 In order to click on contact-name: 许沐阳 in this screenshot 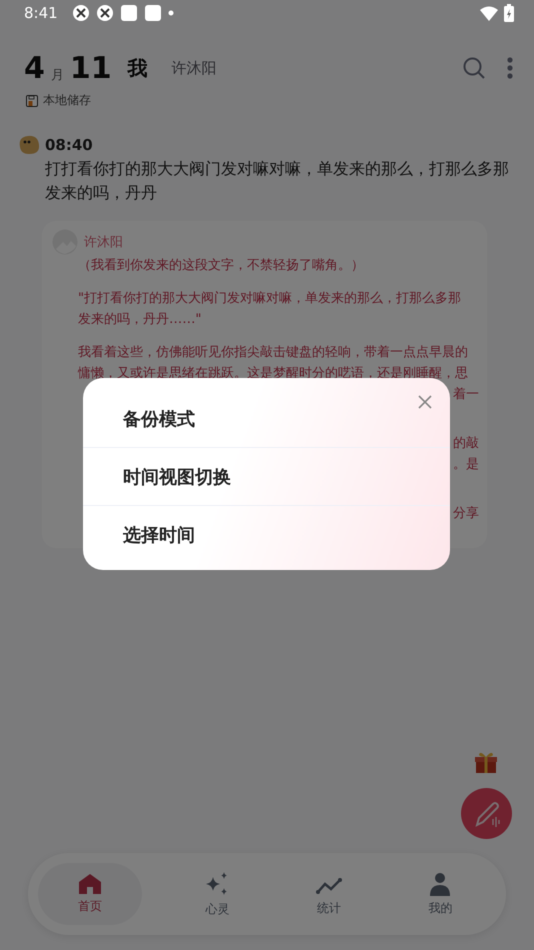, I will do `click(194, 68)`.